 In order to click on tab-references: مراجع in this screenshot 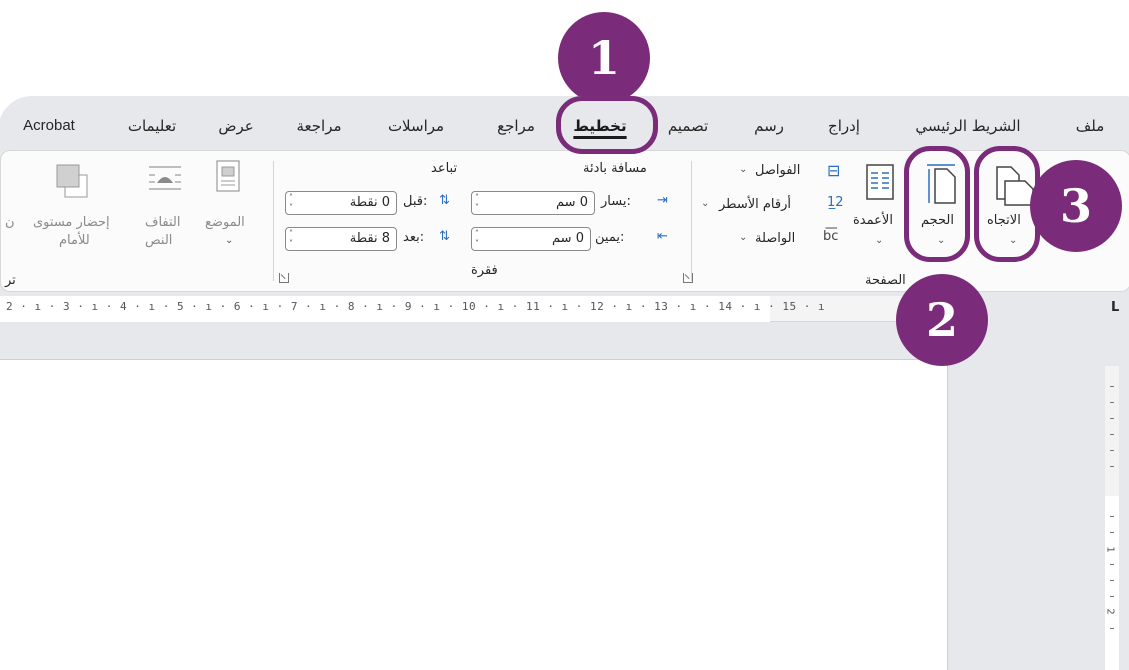, I will do `click(516, 126)`.